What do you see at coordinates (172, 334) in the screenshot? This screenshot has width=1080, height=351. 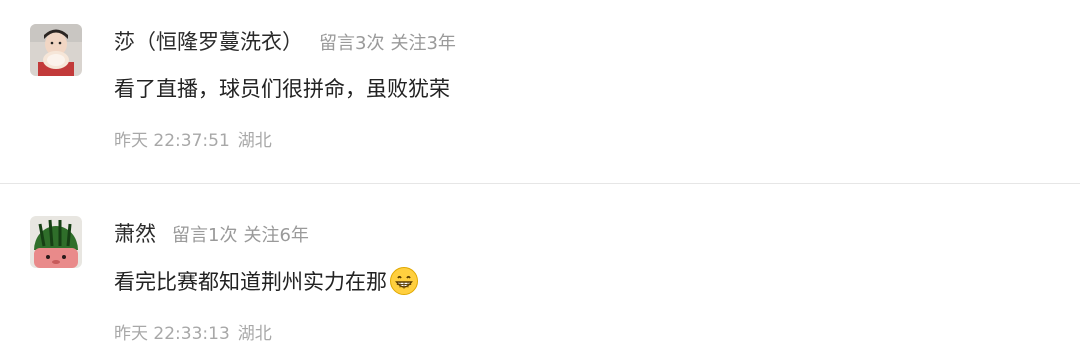 I see `comment-time: 昨天 22:33:13` at bounding box center [172, 334].